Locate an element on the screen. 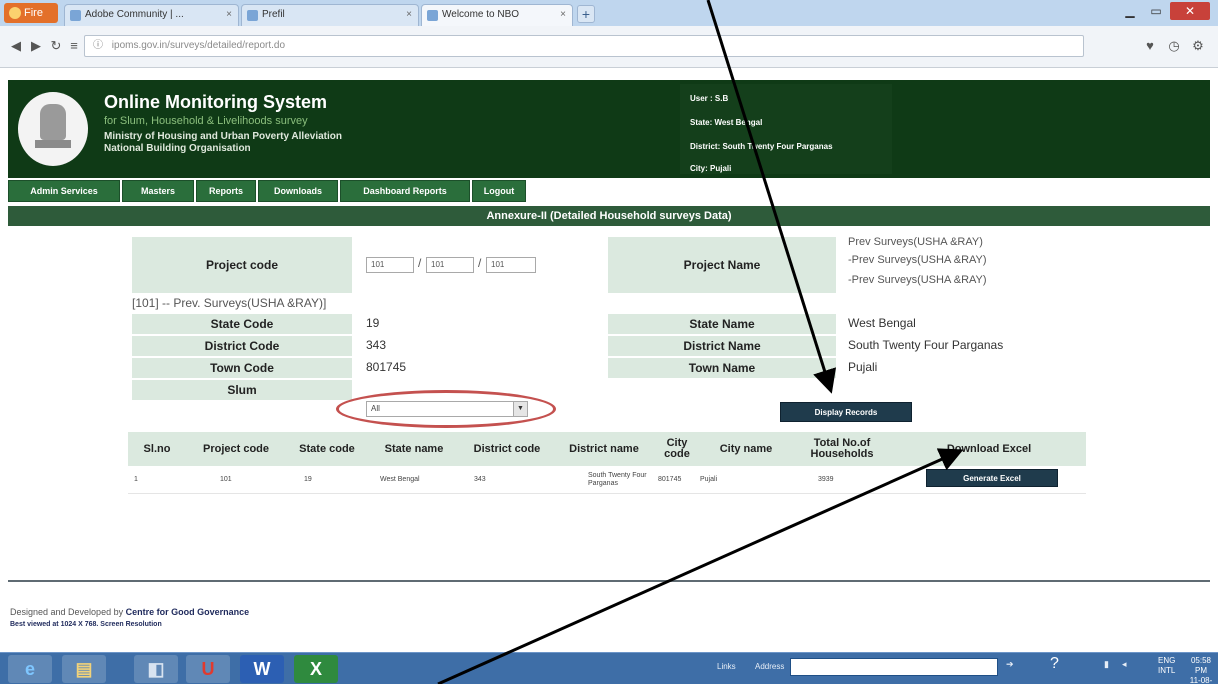  town-name-label: Town Name is located at coordinates (722, 369).